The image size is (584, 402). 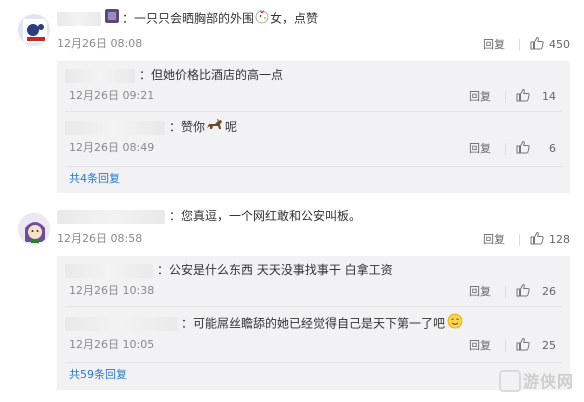 I want to click on comment-text: ：您真逗，一个网红敢和公安叫板。, so click(x=265, y=216).